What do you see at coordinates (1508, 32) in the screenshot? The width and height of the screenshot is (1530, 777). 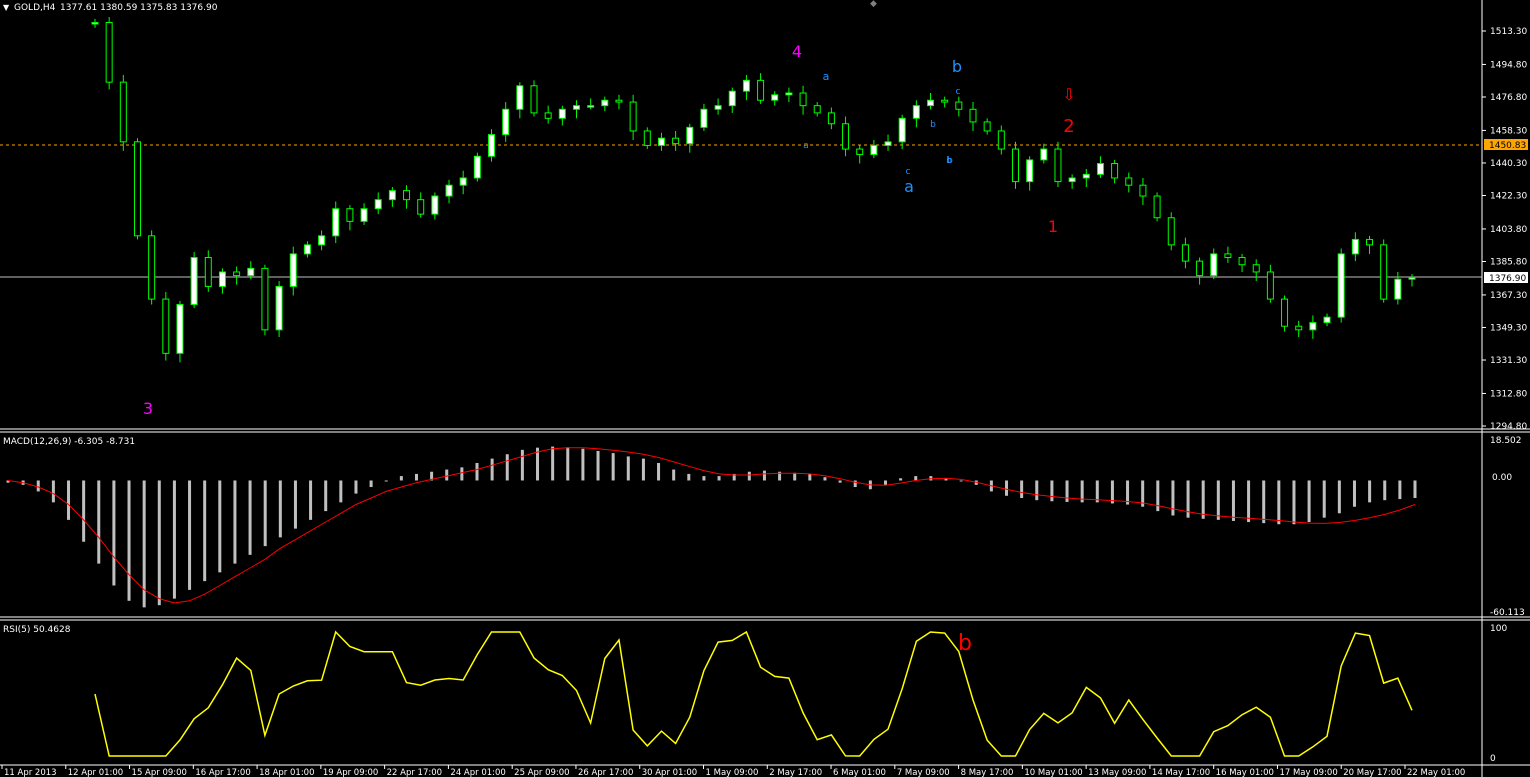 I see `price-tick-label: 1513.30` at bounding box center [1508, 32].